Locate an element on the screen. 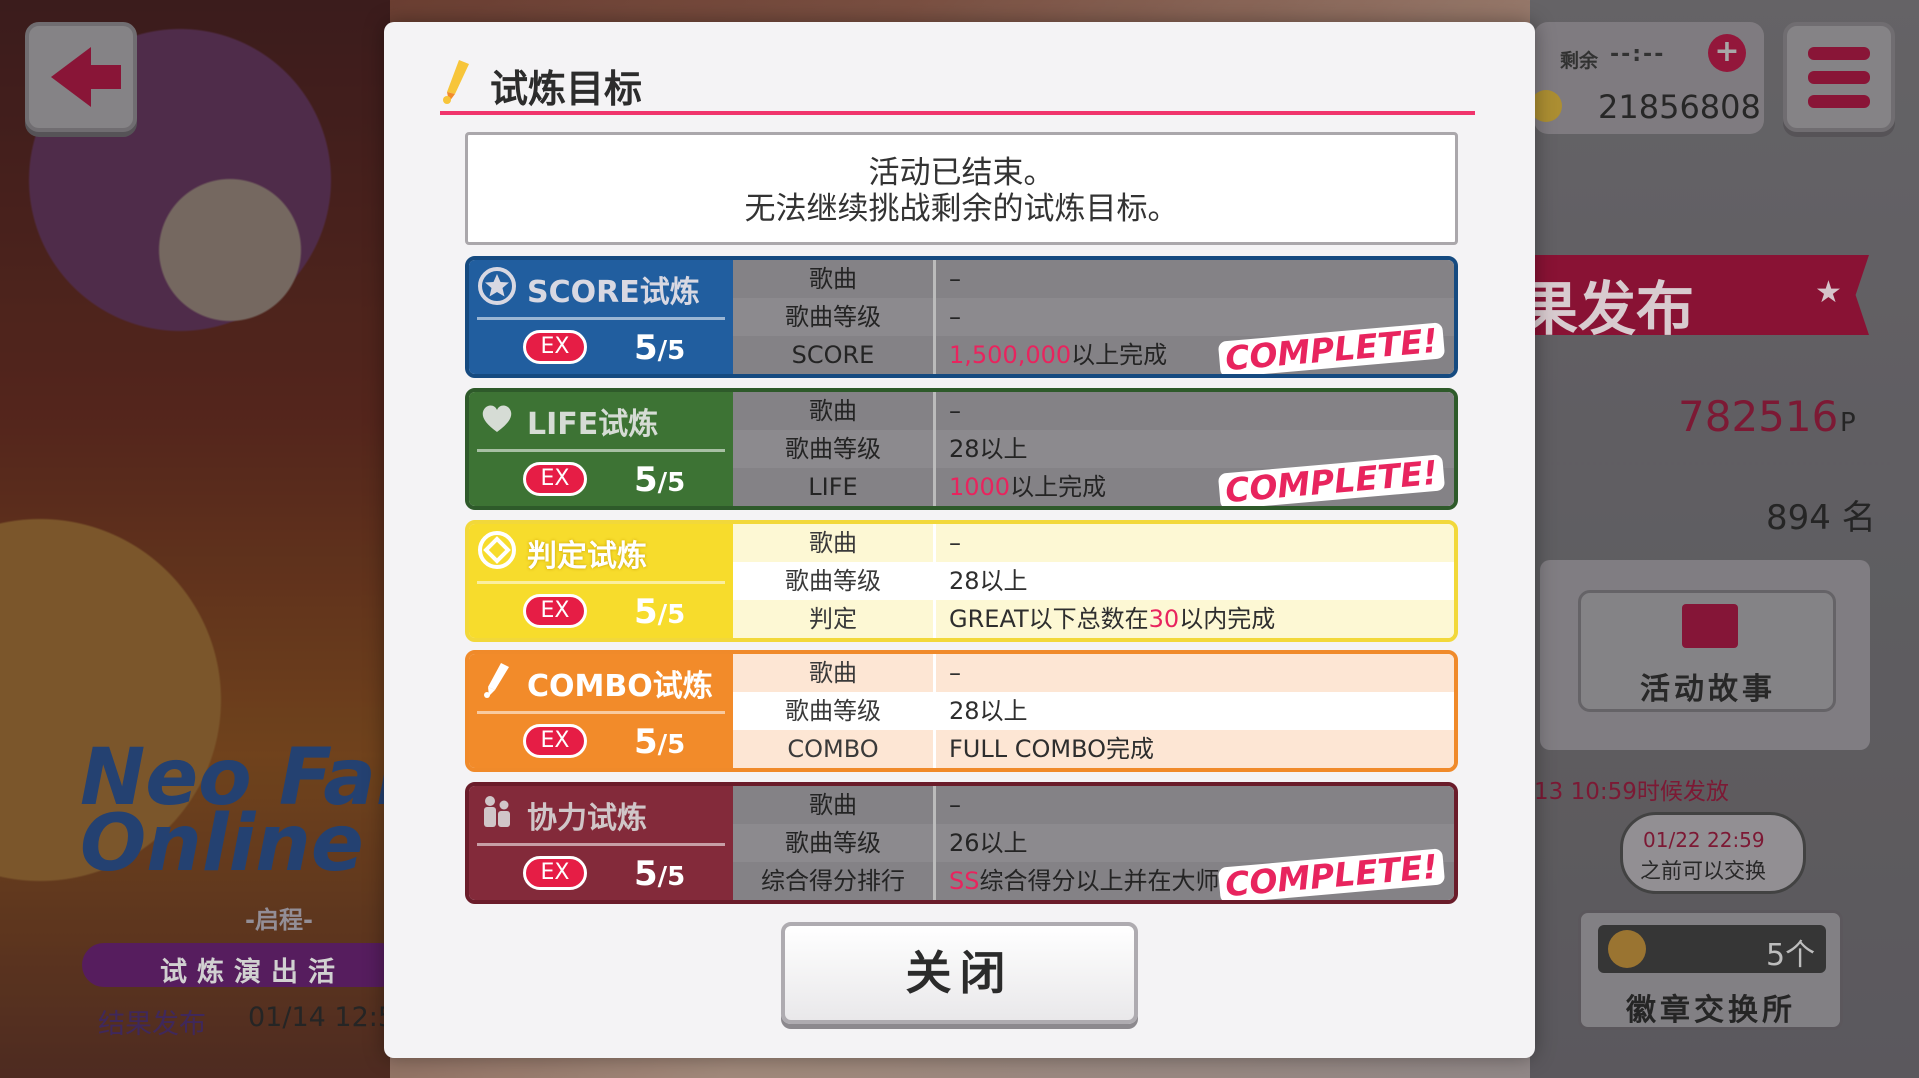 The image size is (1919, 1078). trial-conditions: 歌曲 – 歌曲等级 28以上 判定 GREAT以下总数在30以内完成 is located at coordinates (1093, 581).